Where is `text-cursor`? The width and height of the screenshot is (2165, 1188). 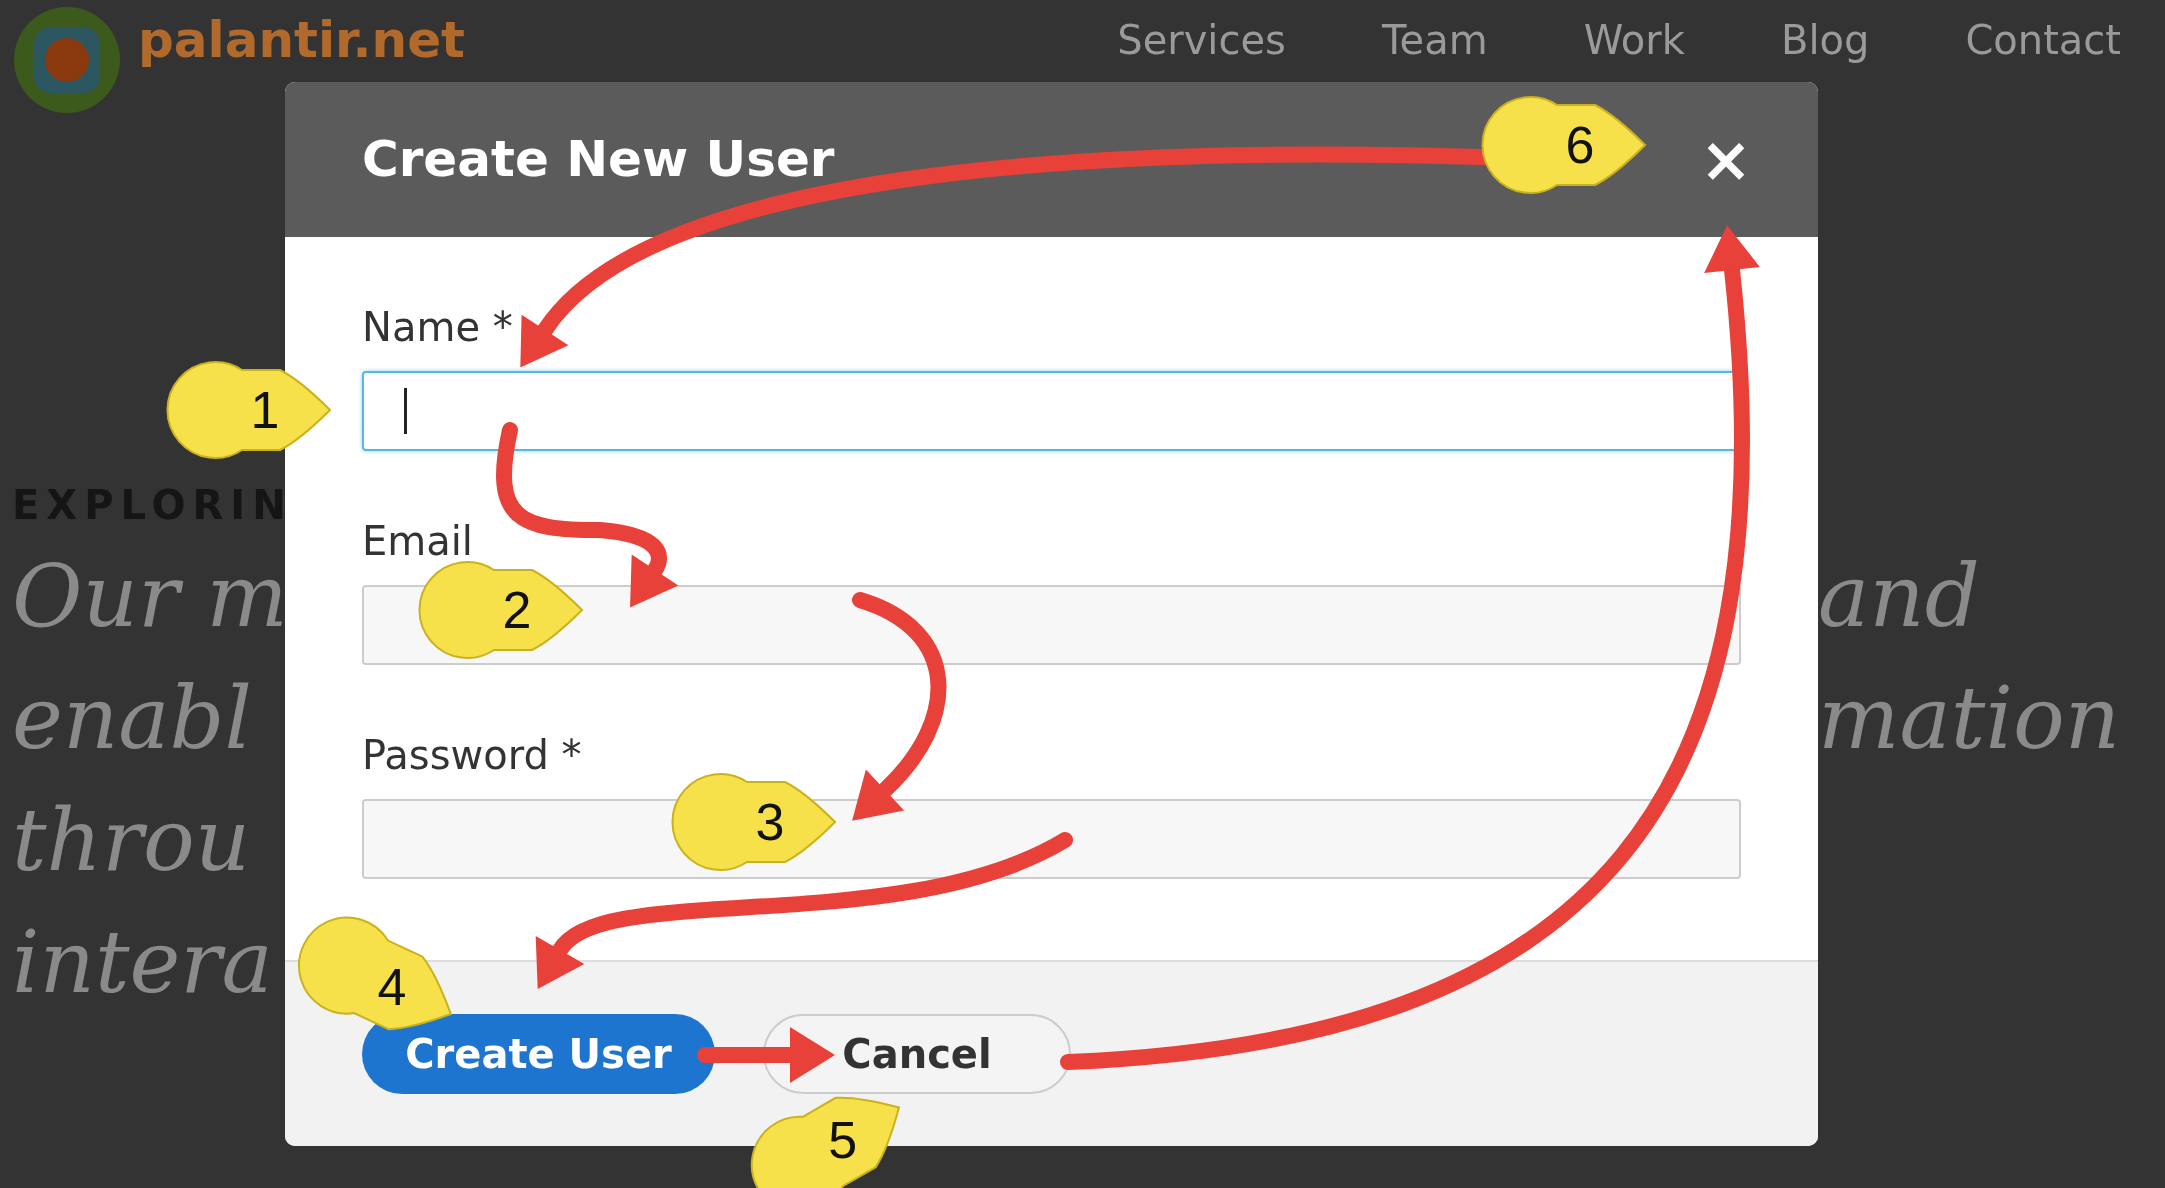
text-cursor is located at coordinates (405, 411).